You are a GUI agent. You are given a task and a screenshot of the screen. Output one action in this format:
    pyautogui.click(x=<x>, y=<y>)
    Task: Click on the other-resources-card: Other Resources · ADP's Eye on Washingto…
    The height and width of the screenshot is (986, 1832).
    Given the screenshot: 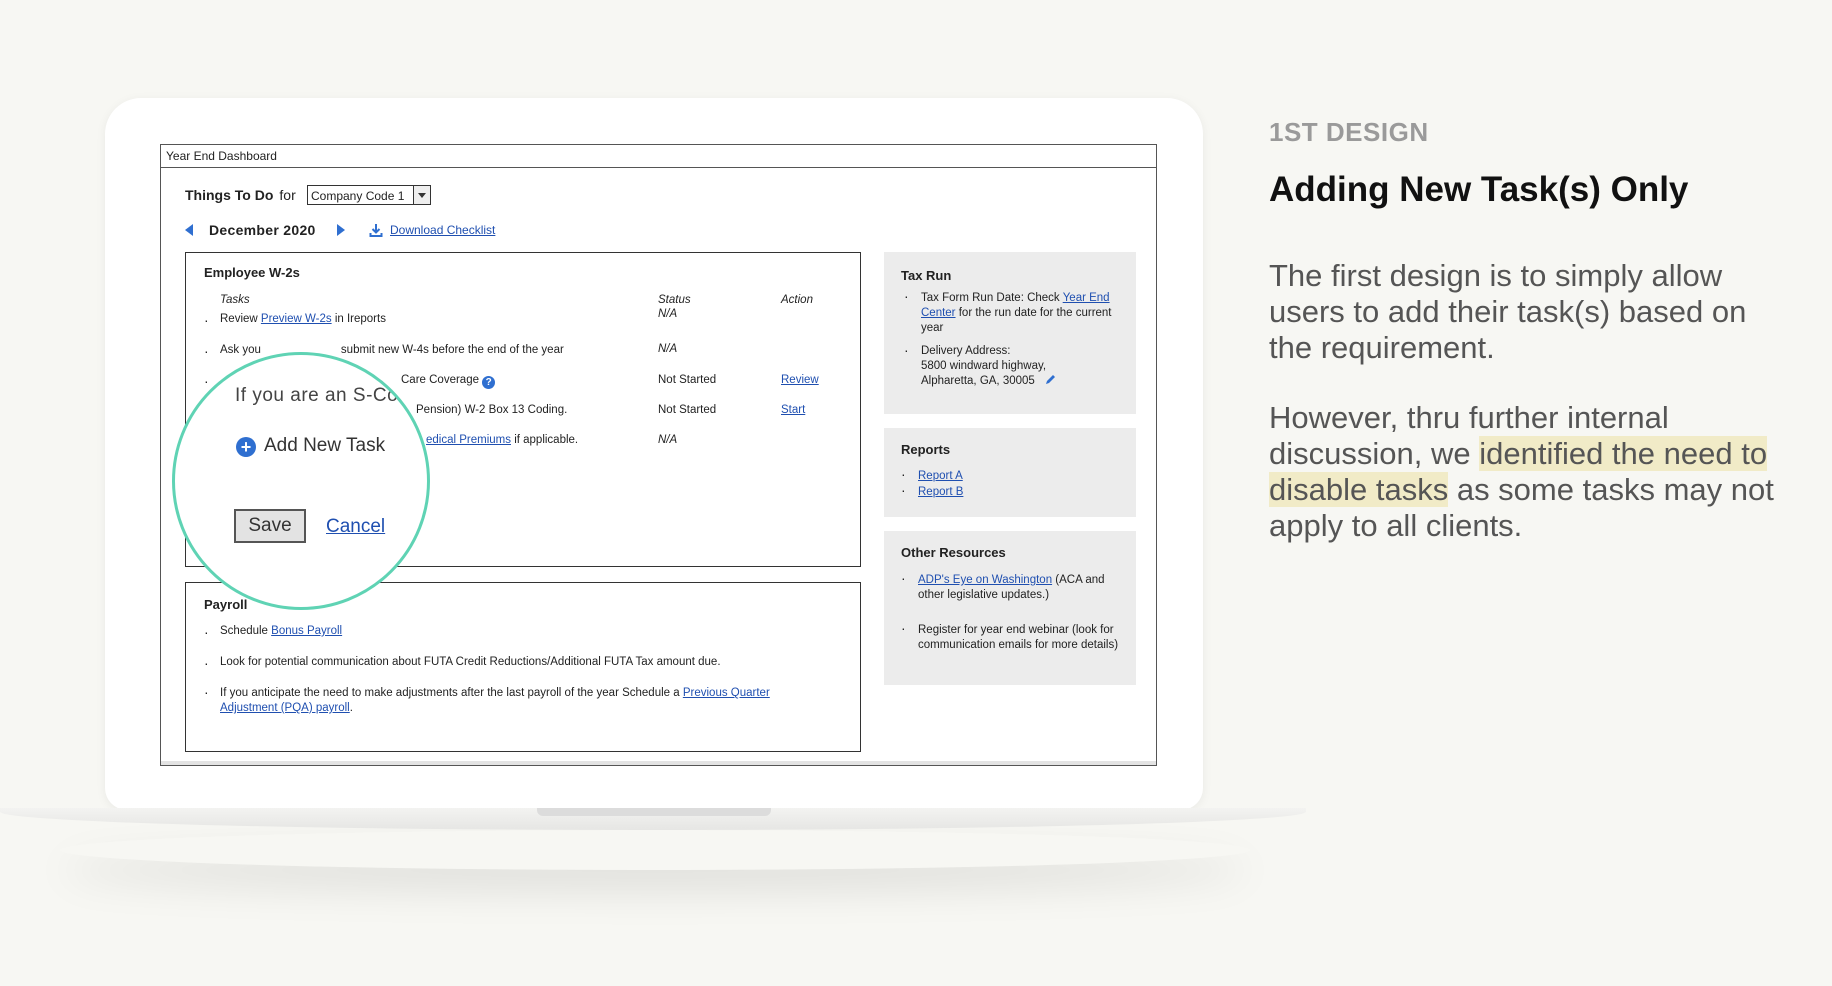 What is the action you would take?
    pyautogui.click(x=1010, y=608)
    